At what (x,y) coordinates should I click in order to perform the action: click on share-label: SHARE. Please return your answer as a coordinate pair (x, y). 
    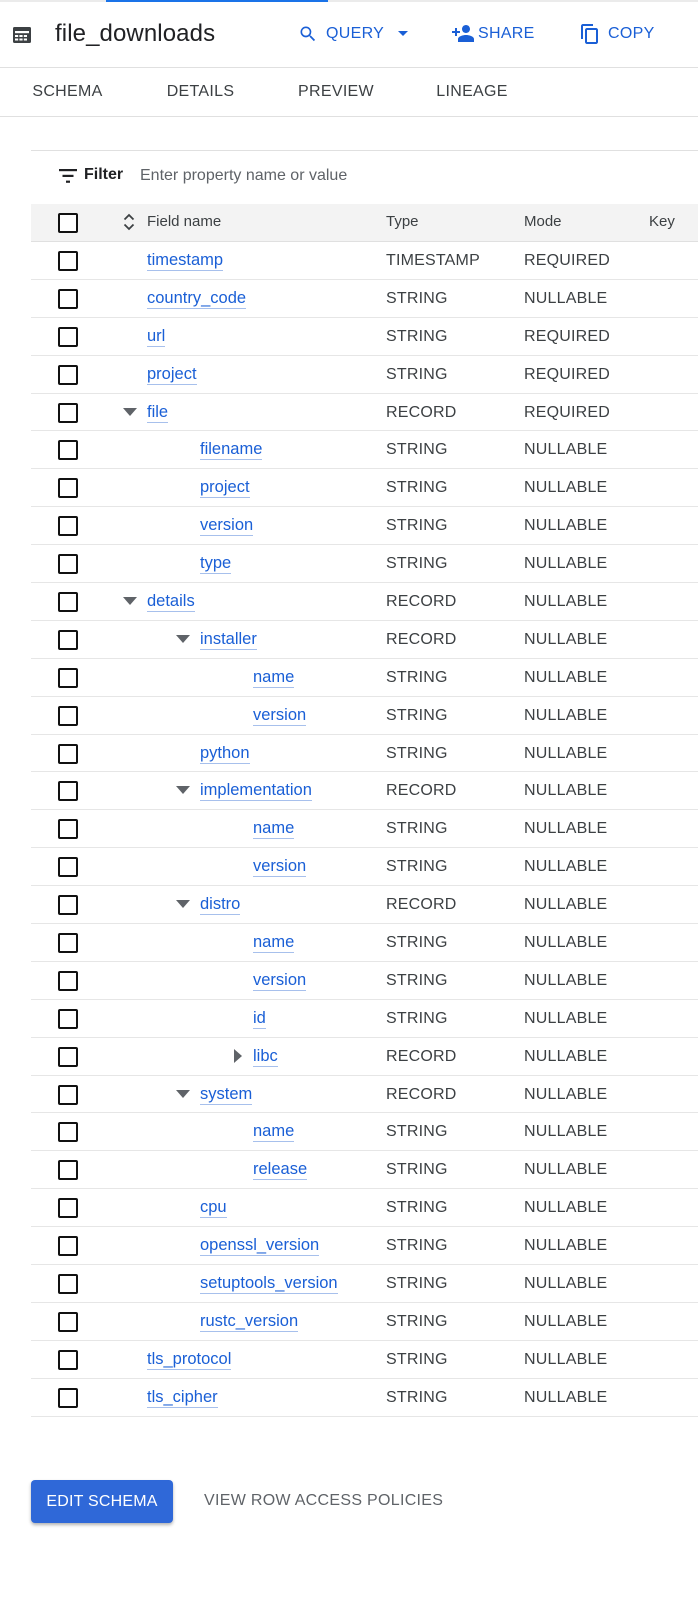
    Looking at the image, I should click on (506, 33).